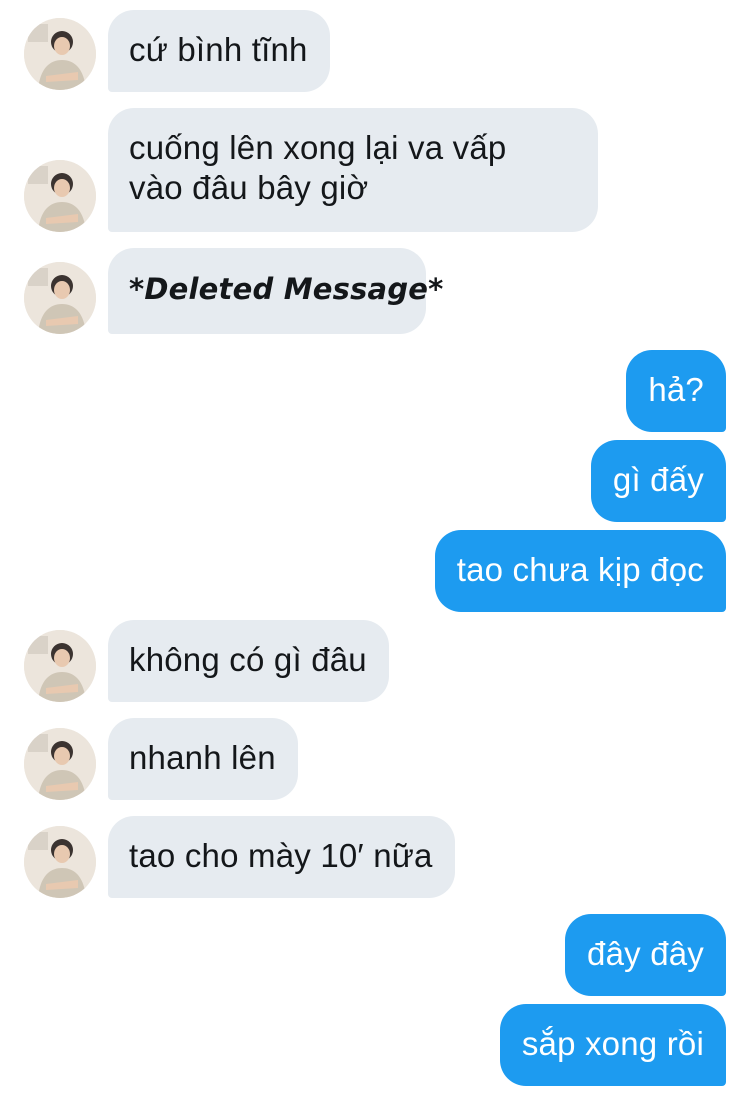  I want to click on message-row: tao chưa kịp đọc, so click(375, 571).